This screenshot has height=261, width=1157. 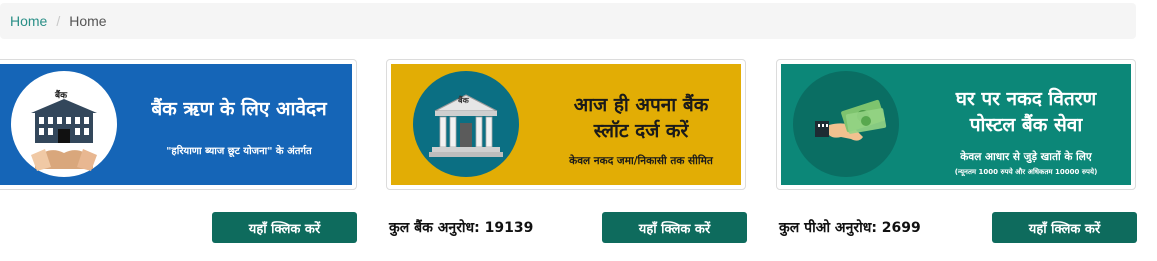 I want to click on bank-loan-title: बैंक ऋण के लिए आवेदन, so click(x=239, y=109).